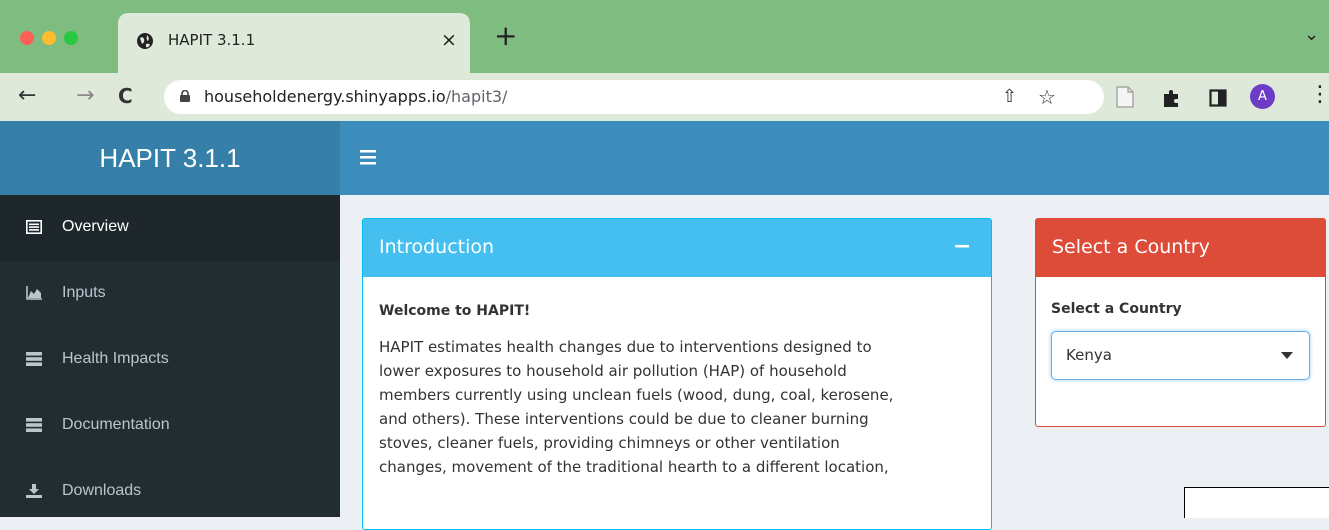 The width and height of the screenshot is (1329, 530). Describe the element at coordinates (115, 358) in the screenshot. I see `sidebar-item-label: Health Impacts` at that location.